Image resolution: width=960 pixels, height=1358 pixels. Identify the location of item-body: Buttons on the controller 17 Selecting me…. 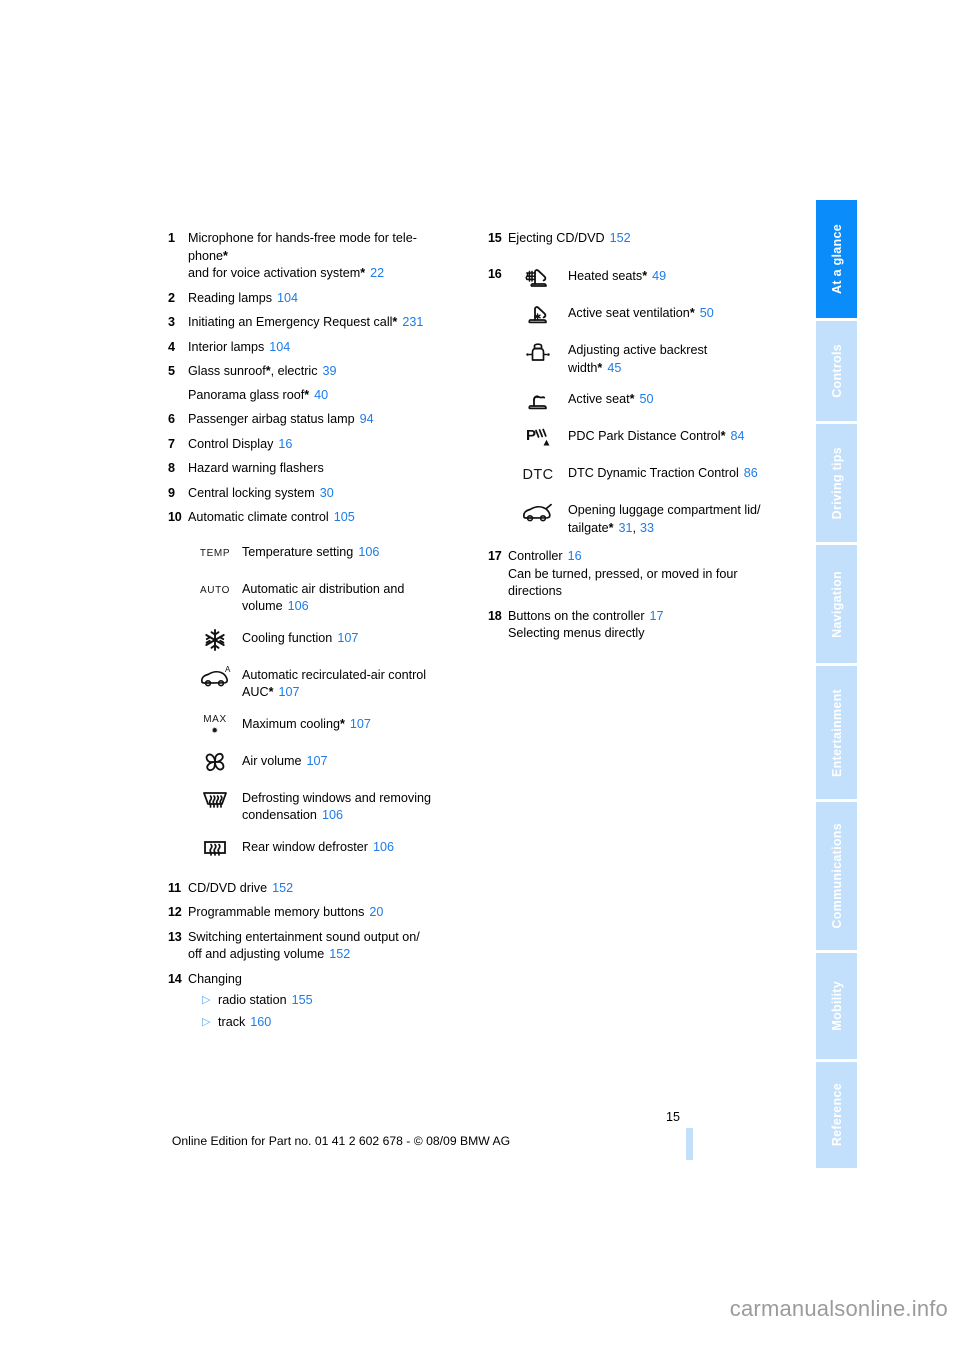
(648, 625).